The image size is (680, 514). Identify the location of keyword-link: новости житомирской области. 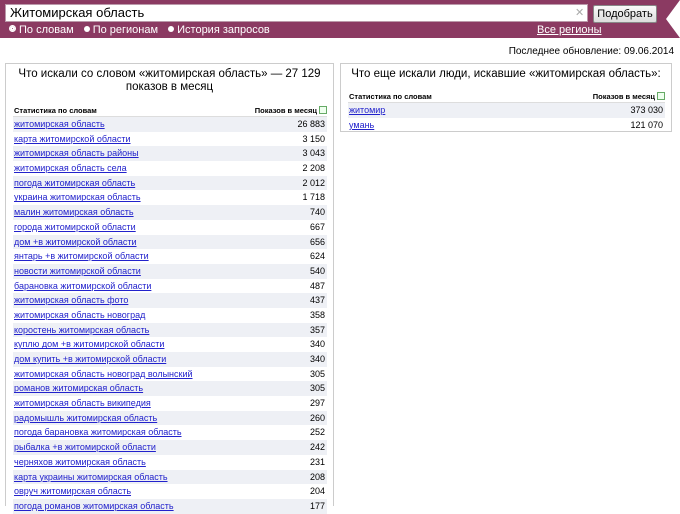
(77, 271).